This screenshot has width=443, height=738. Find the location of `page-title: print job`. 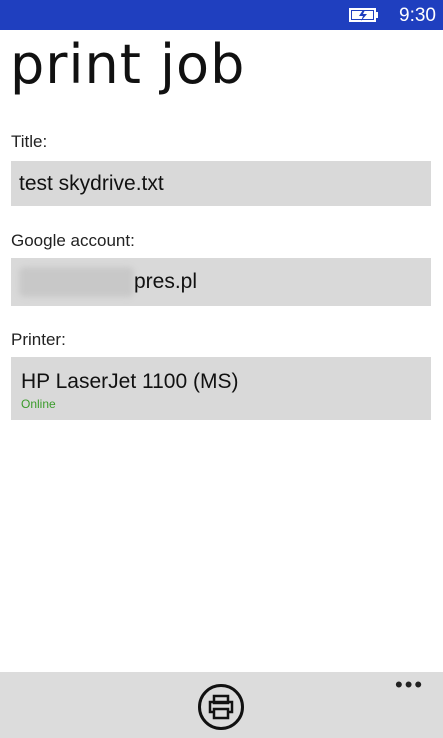

page-title: print job is located at coordinates (128, 64).